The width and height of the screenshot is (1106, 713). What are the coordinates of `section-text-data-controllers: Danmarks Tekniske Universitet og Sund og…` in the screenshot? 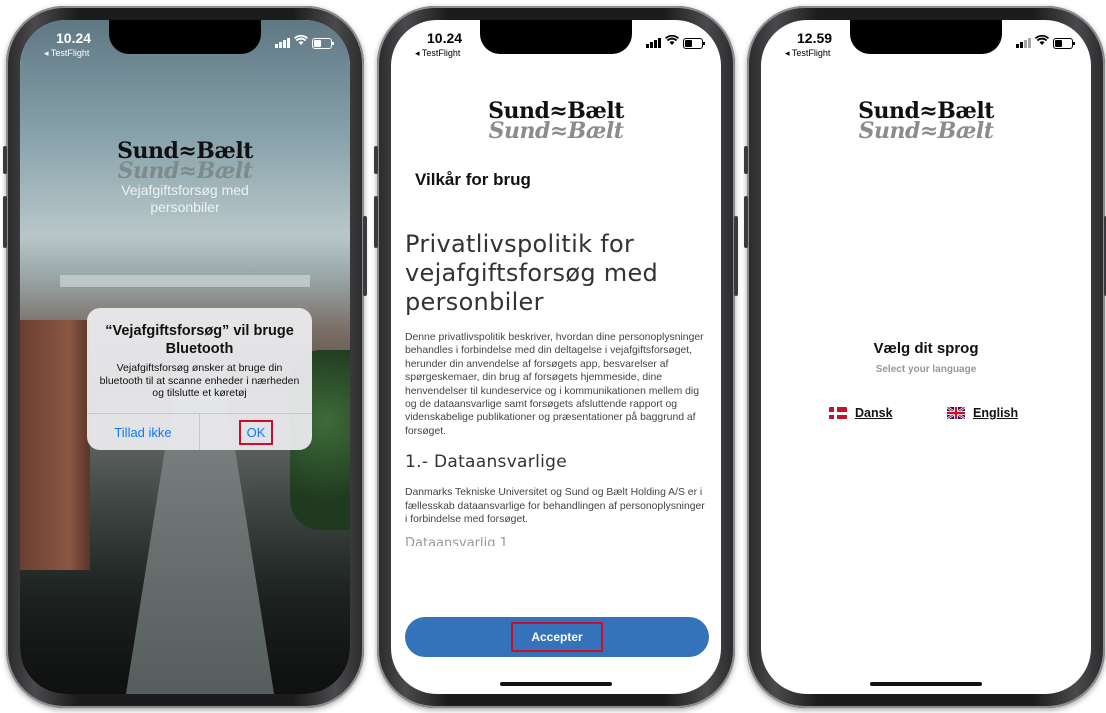 It's located at (555, 506).